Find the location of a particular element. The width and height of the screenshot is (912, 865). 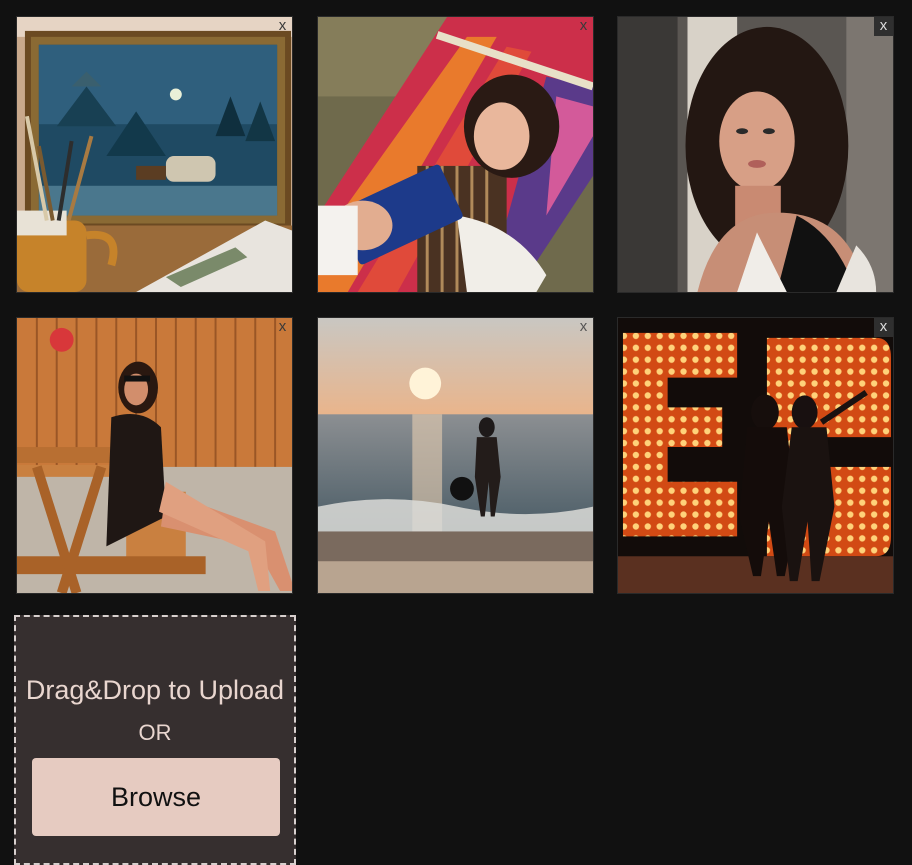

gallery-image-painting: x is located at coordinates (154, 154).